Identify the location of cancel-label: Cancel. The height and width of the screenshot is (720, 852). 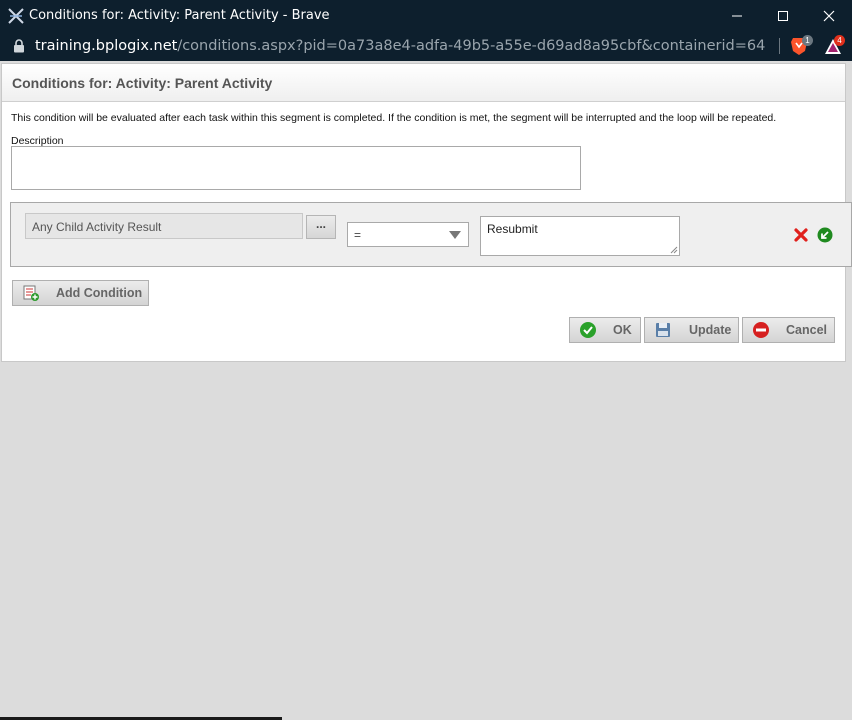
(806, 330).